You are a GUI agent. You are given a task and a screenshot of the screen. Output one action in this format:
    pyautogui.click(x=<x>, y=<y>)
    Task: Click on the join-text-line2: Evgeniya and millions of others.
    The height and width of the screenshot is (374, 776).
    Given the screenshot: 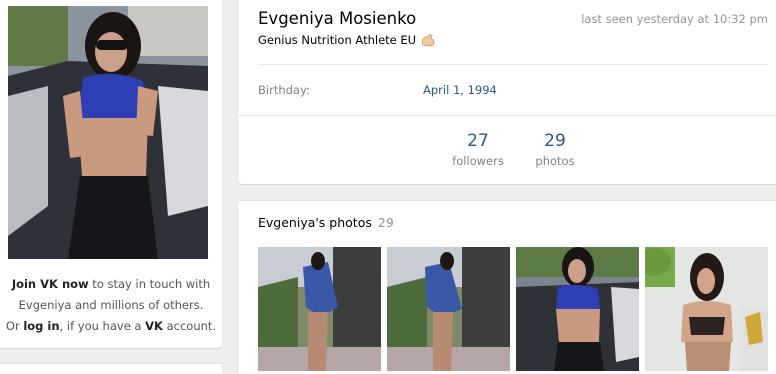 What is the action you would take?
    pyautogui.click(x=111, y=305)
    